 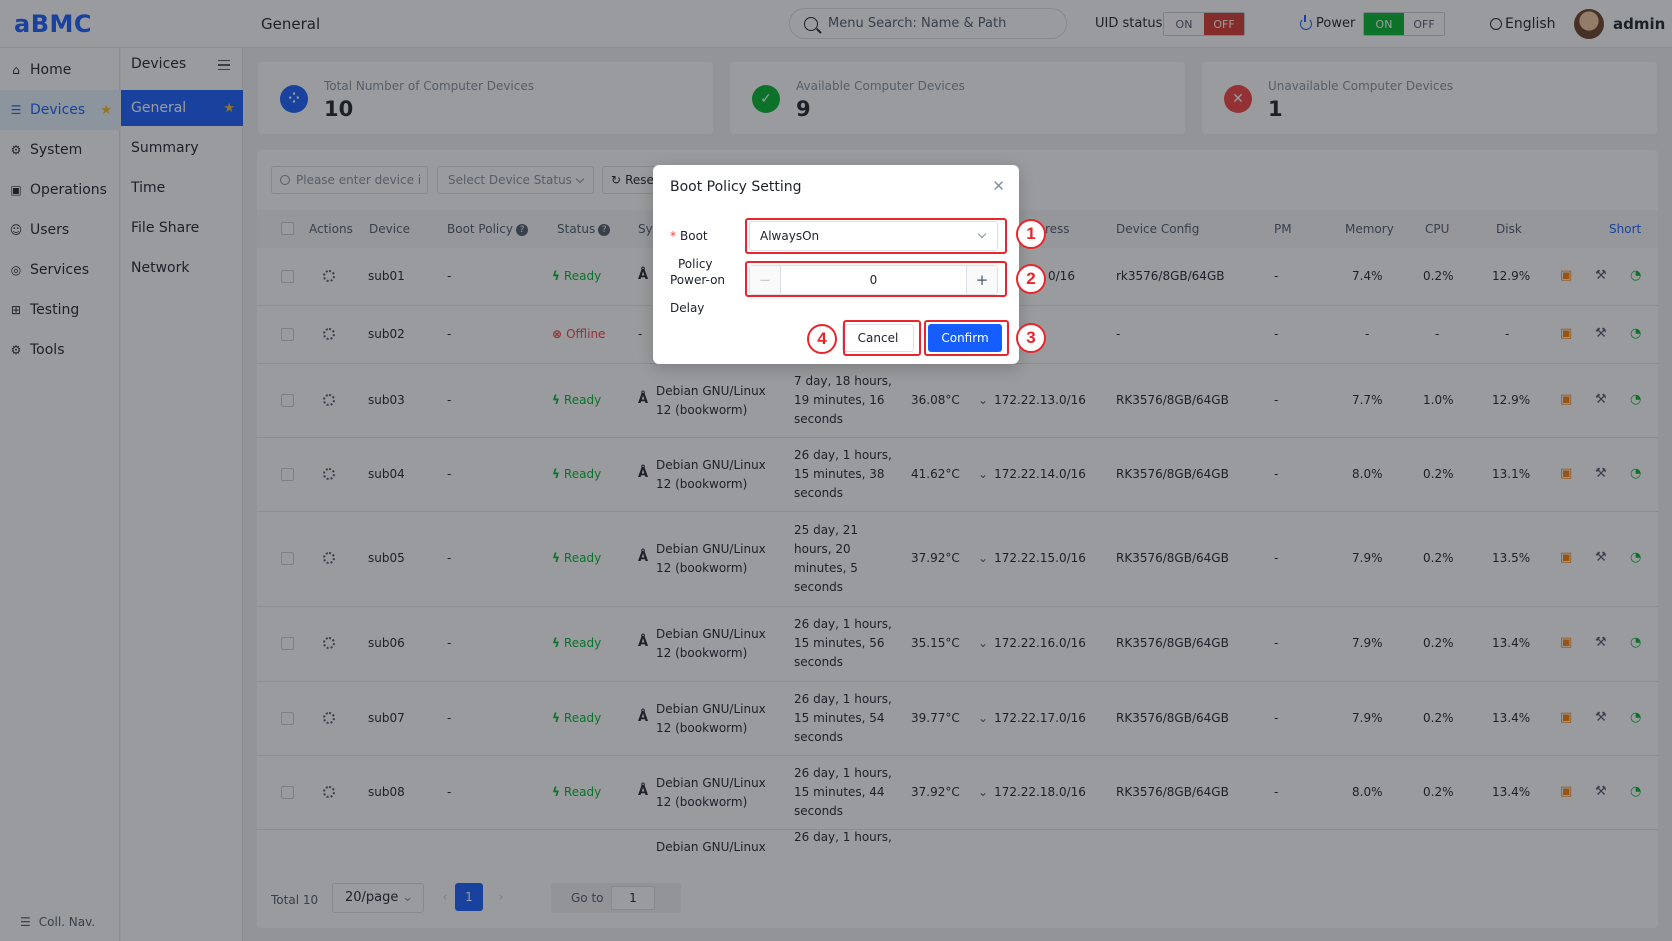 I want to click on power-on-delay-label: Power-on, so click(x=698, y=280).